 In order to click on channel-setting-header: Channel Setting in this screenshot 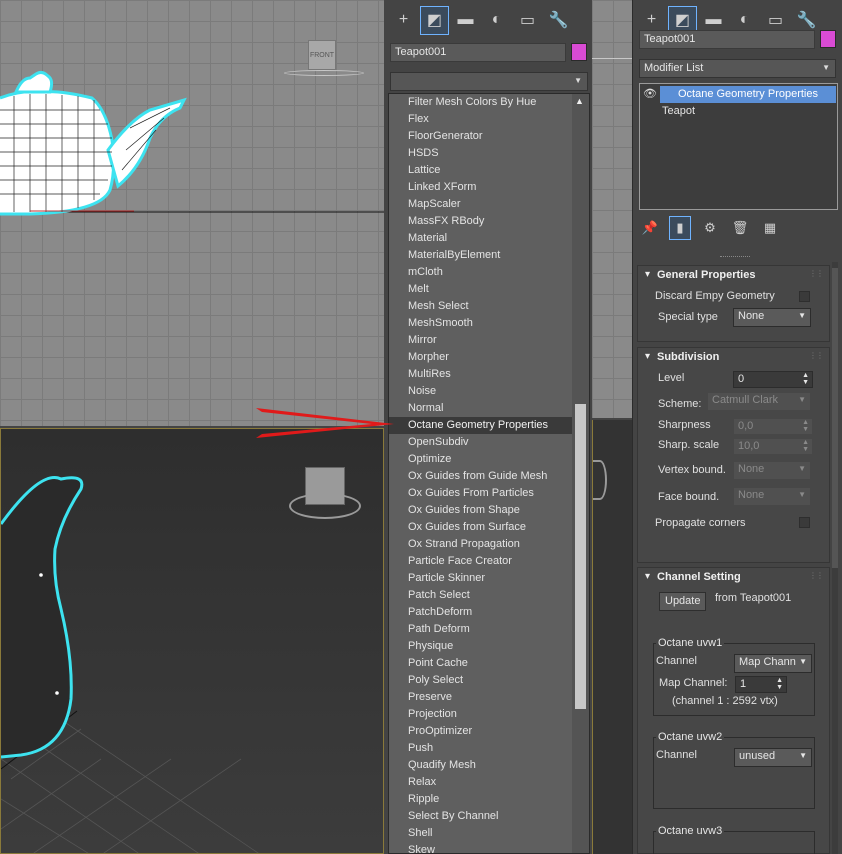, I will do `click(733, 577)`.